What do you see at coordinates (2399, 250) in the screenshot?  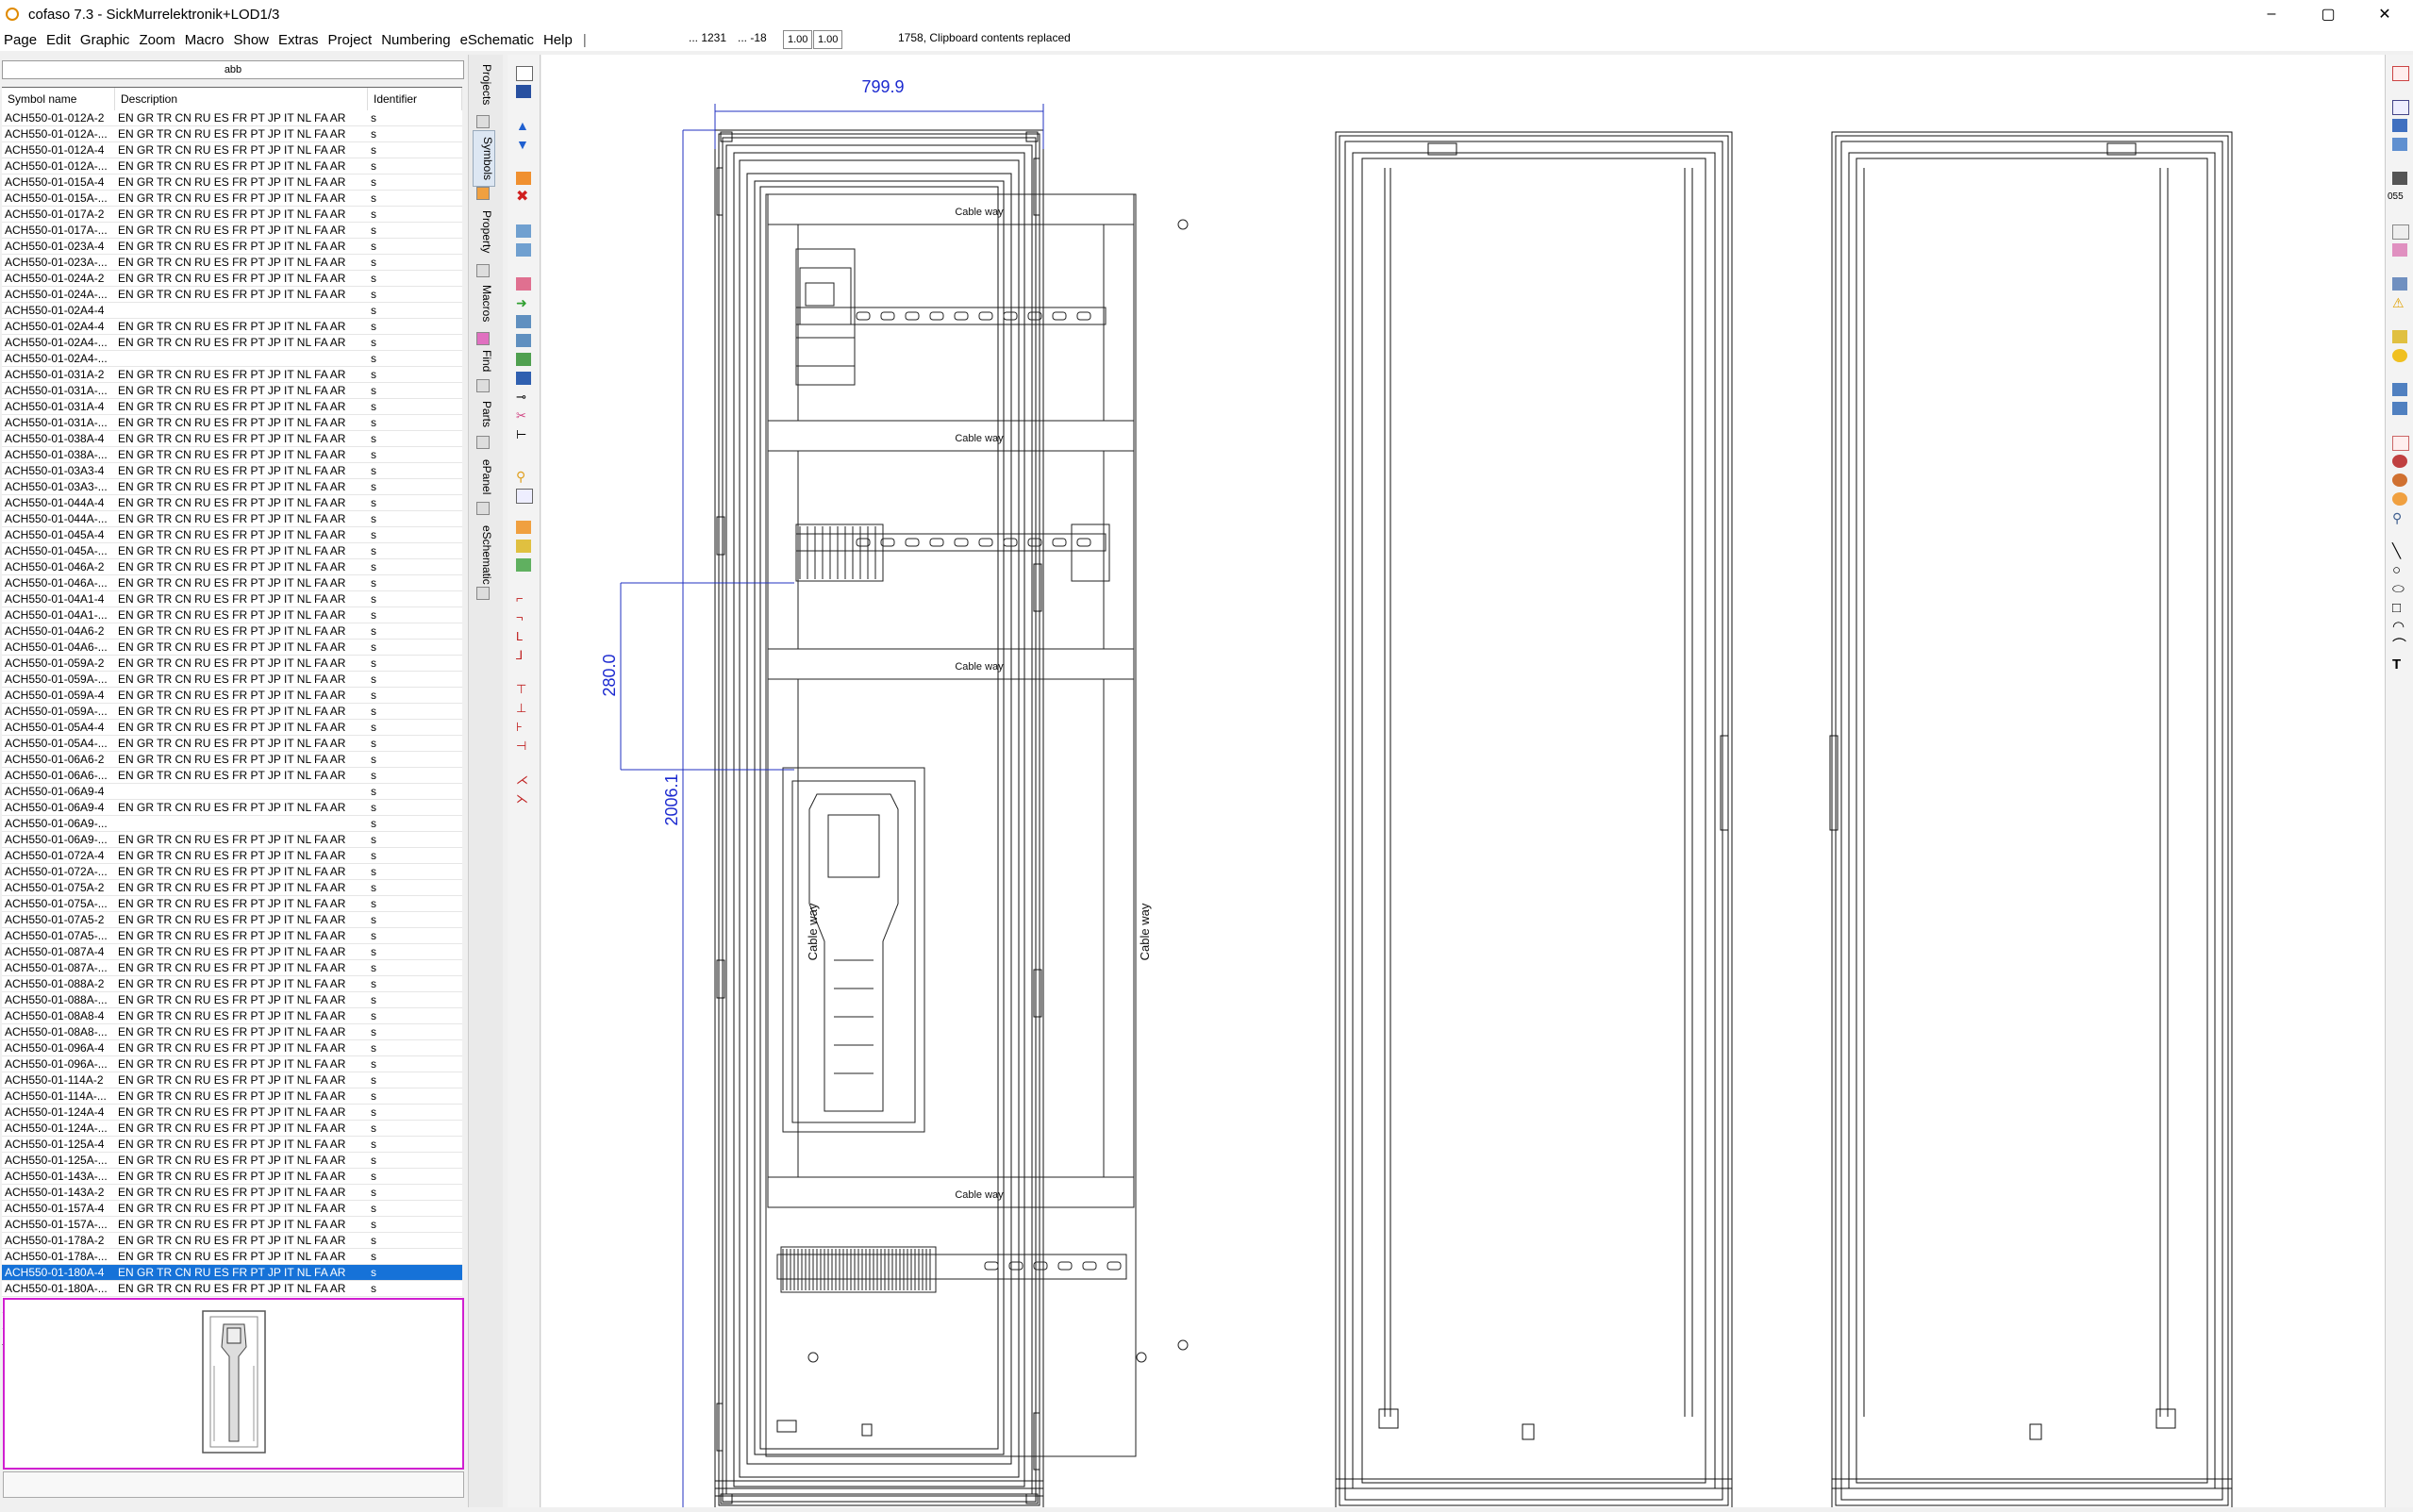 I see `brush-icon` at bounding box center [2399, 250].